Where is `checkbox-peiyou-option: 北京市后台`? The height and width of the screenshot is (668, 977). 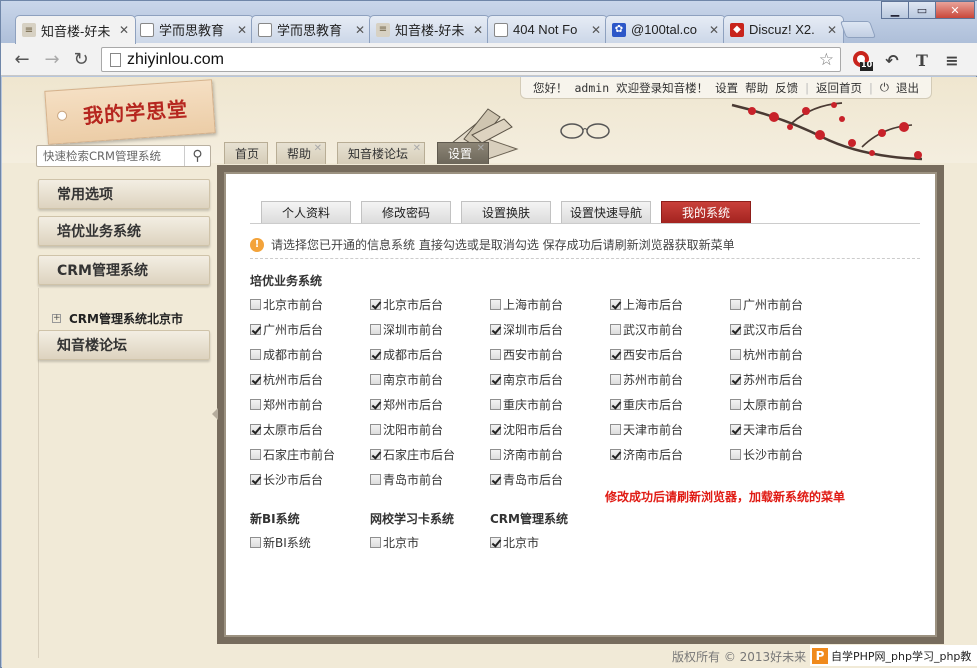 checkbox-peiyou-option: 北京市后台 is located at coordinates (406, 304).